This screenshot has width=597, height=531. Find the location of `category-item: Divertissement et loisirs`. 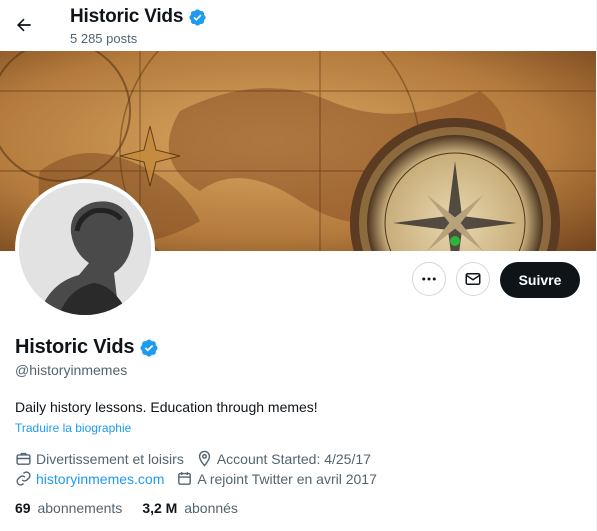

category-item: Divertissement et loisirs is located at coordinates (99, 458).